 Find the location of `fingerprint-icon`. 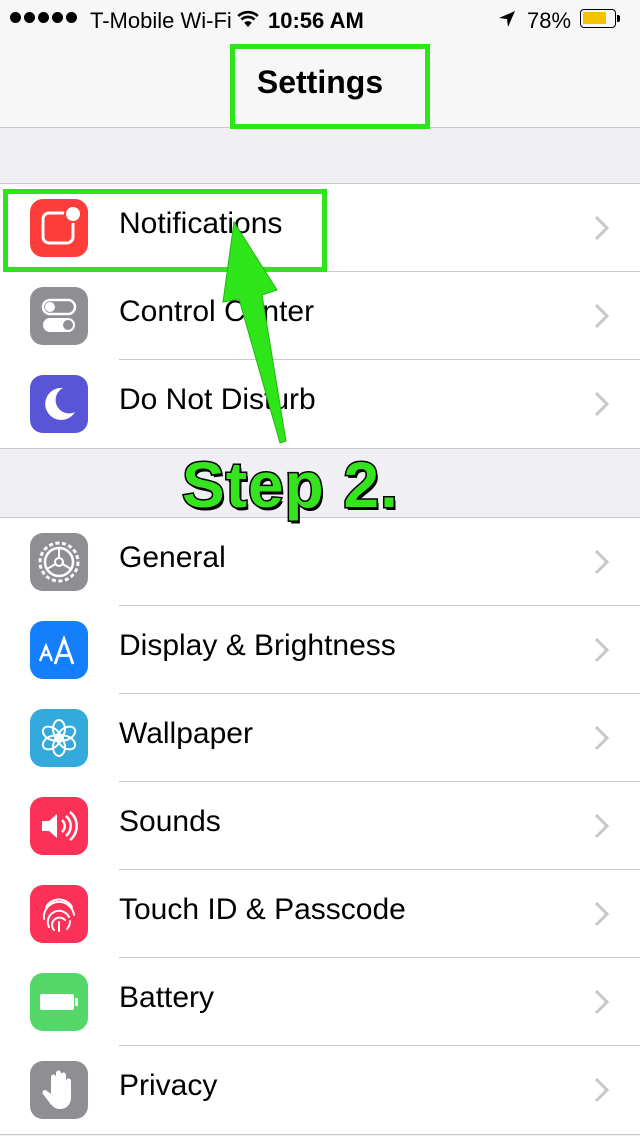

fingerprint-icon is located at coordinates (59, 914).